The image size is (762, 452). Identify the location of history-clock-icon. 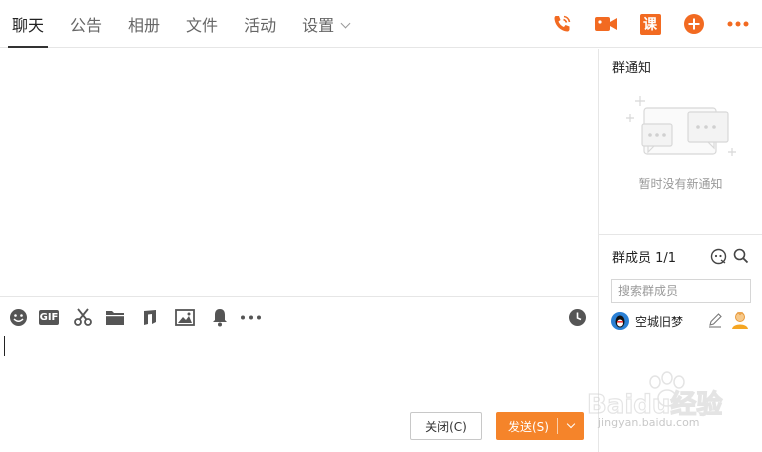
(577, 317).